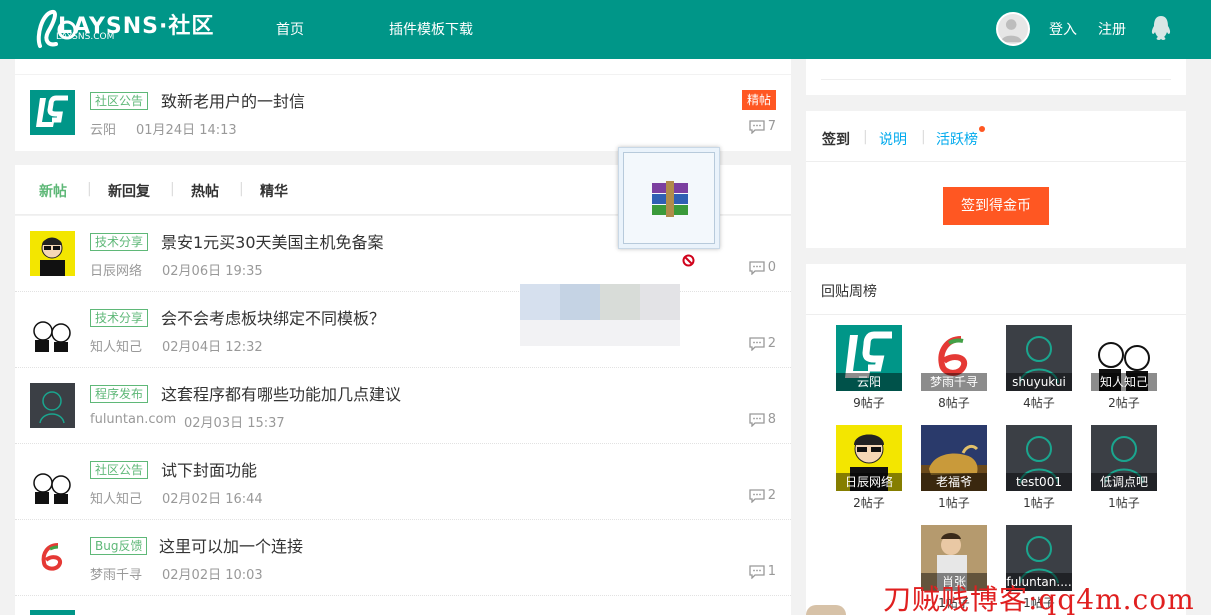  What do you see at coordinates (957, 139) in the screenshot?
I see `tab-active-ranking: 活跃榜` at bounding box center [957, 139].